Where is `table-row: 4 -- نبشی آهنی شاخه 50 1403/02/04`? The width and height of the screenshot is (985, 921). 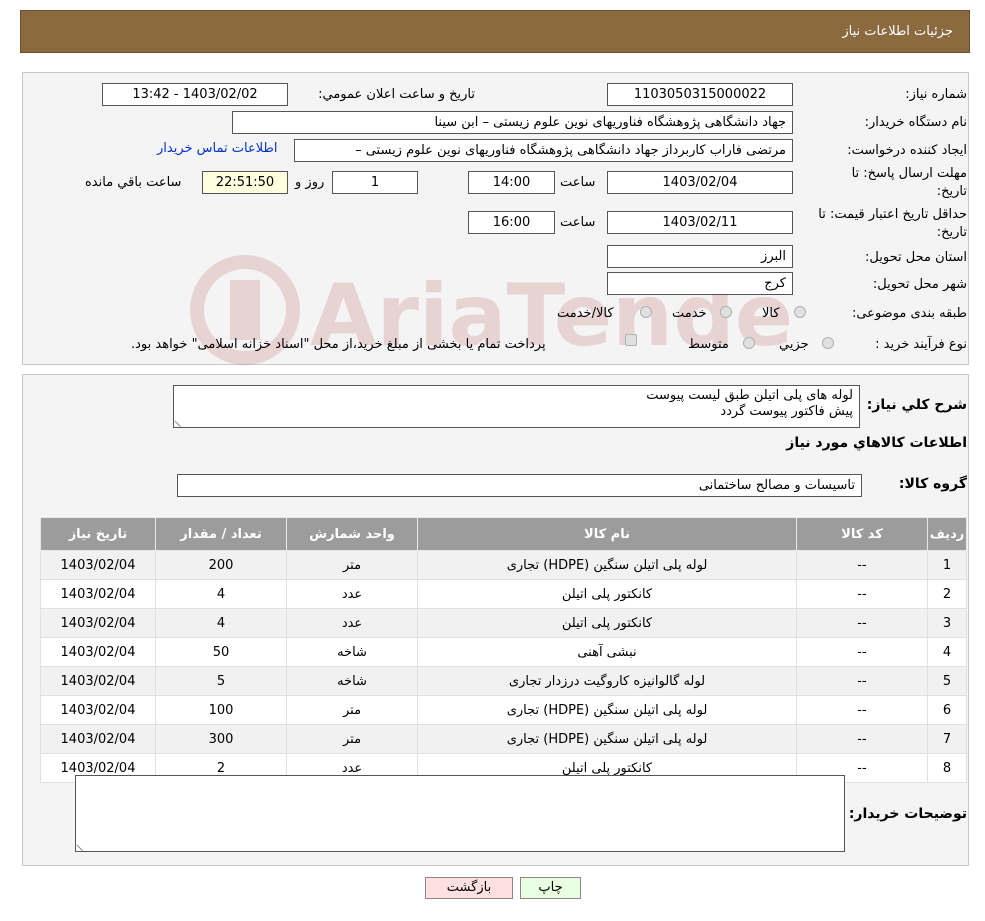
table-row: 4 -- نبشی آهنی شاخه 50 1403/02/04 is located at coordinates (503, 652).